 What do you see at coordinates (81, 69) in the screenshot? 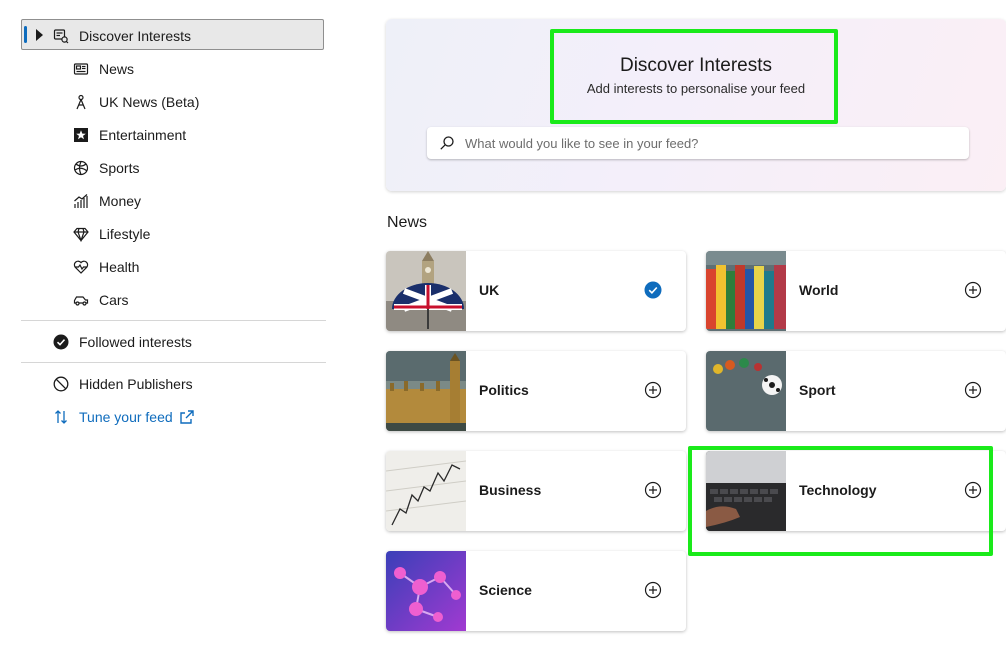
I see `newspaper-icon` at bounding box center [81, 69].